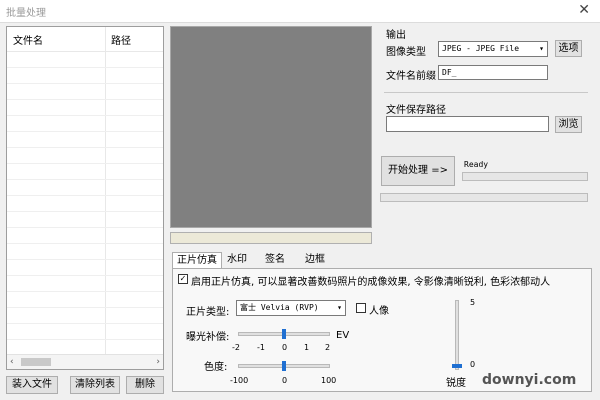  I want to click on save-path-input, so click(467, 124).